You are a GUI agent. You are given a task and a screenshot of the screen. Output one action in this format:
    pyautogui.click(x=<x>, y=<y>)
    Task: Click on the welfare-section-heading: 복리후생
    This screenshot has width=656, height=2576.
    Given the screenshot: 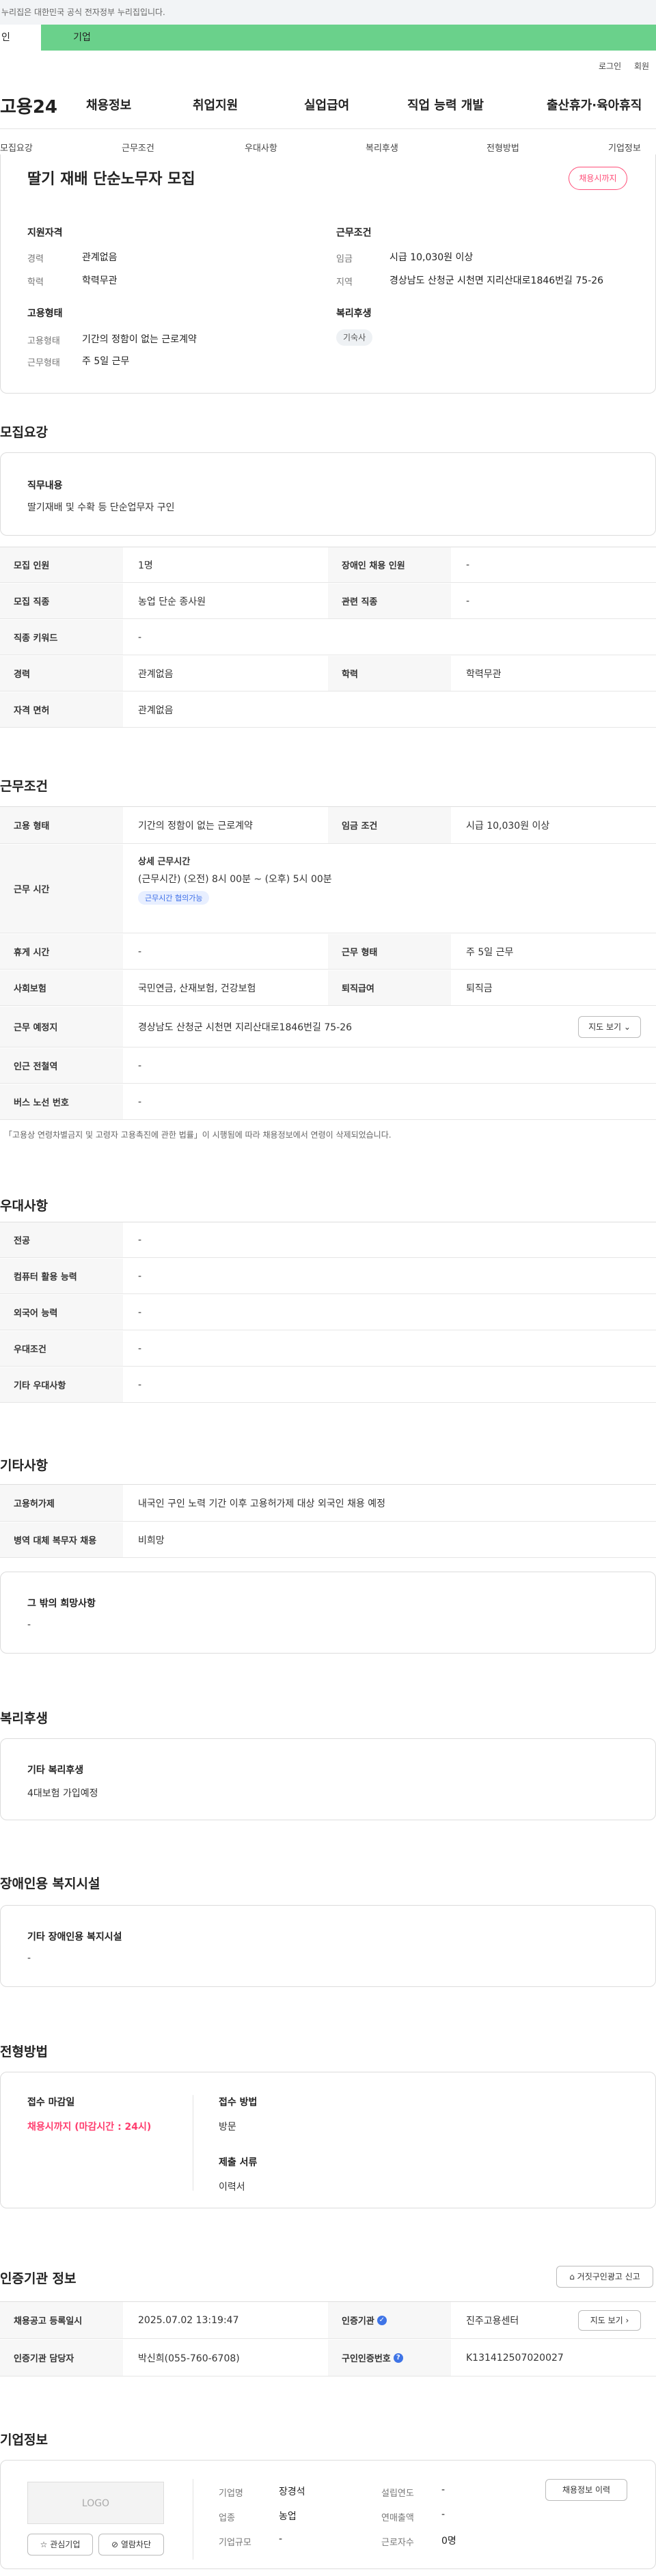 What is the action you would take?
    pyautogui.click(x=24, y=1718)
    